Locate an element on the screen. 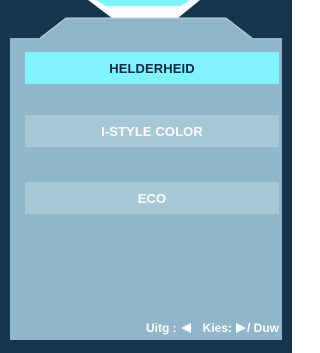  menu-item-helderheid: HELDERHEID is located at coordinates (152, 68).